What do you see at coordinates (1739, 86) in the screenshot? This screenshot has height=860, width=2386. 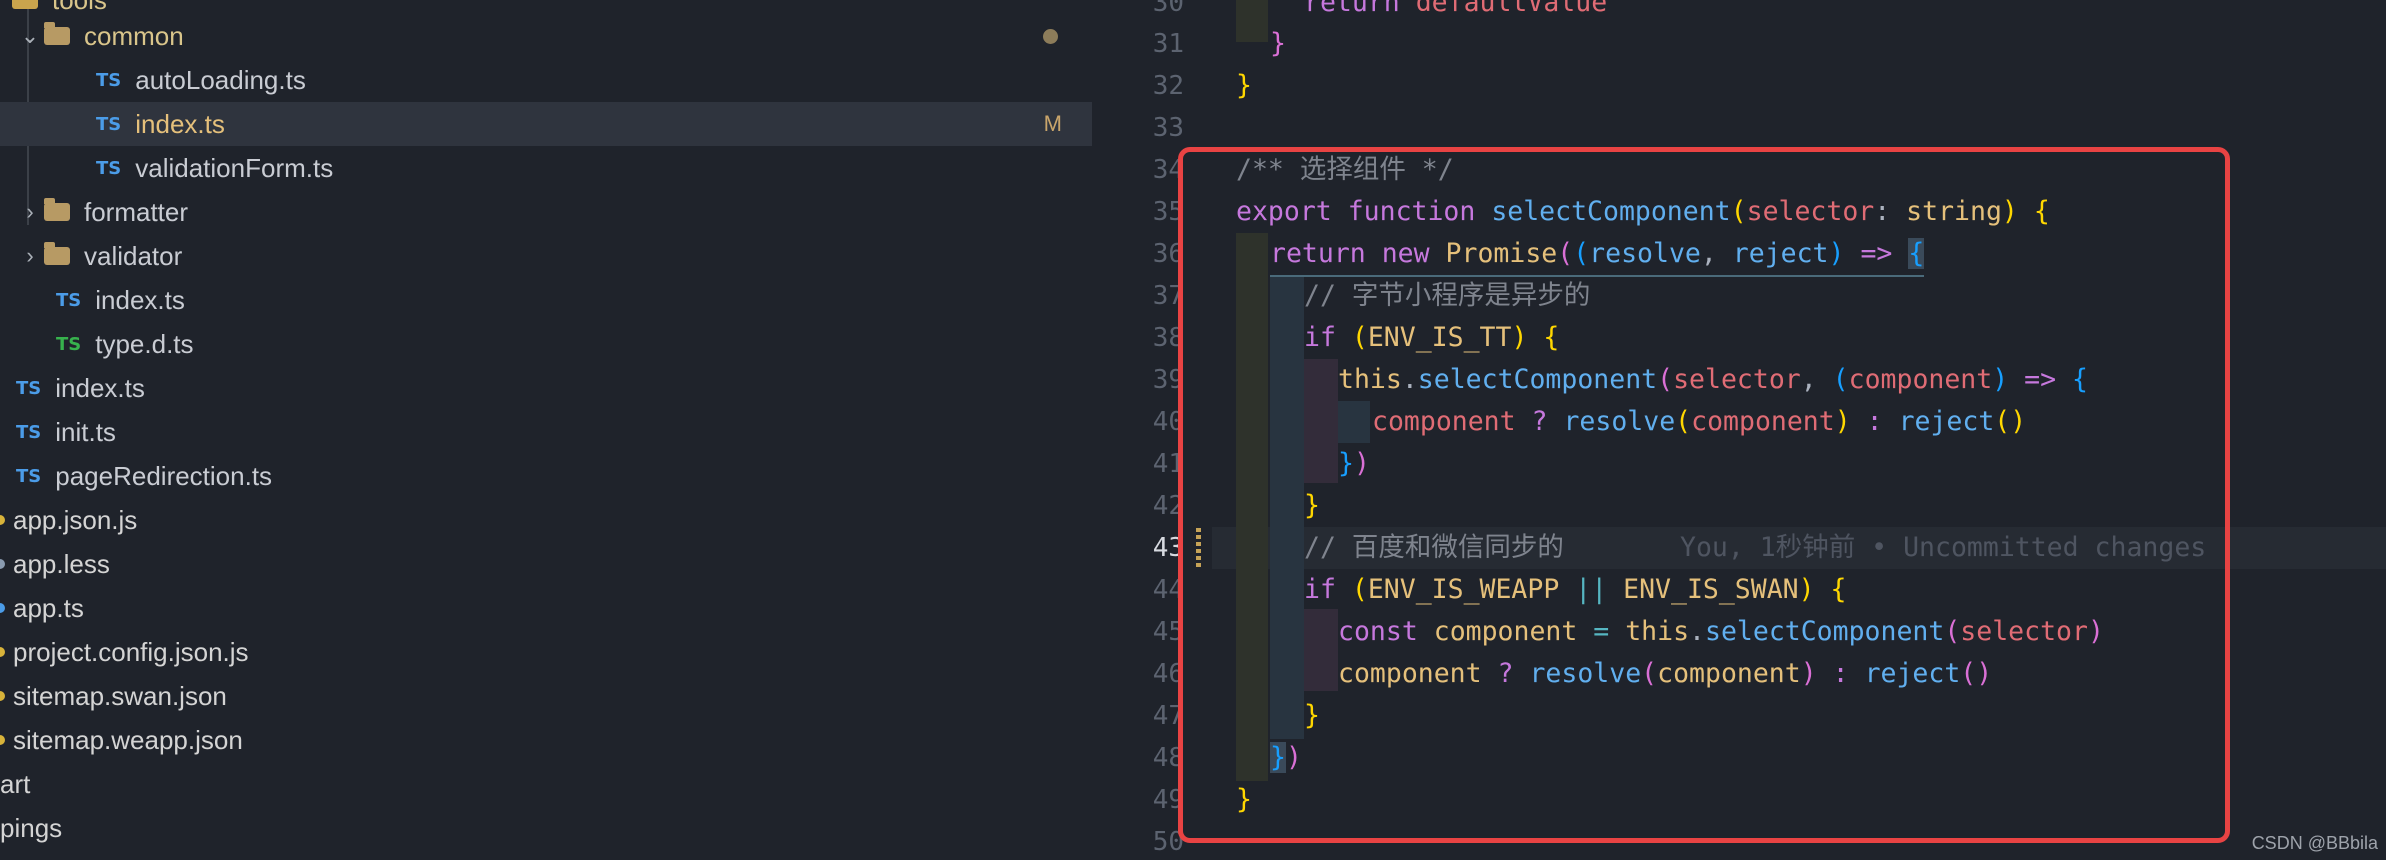 I see `code-line-32: 32 }` at bounding box center [1739, 86].